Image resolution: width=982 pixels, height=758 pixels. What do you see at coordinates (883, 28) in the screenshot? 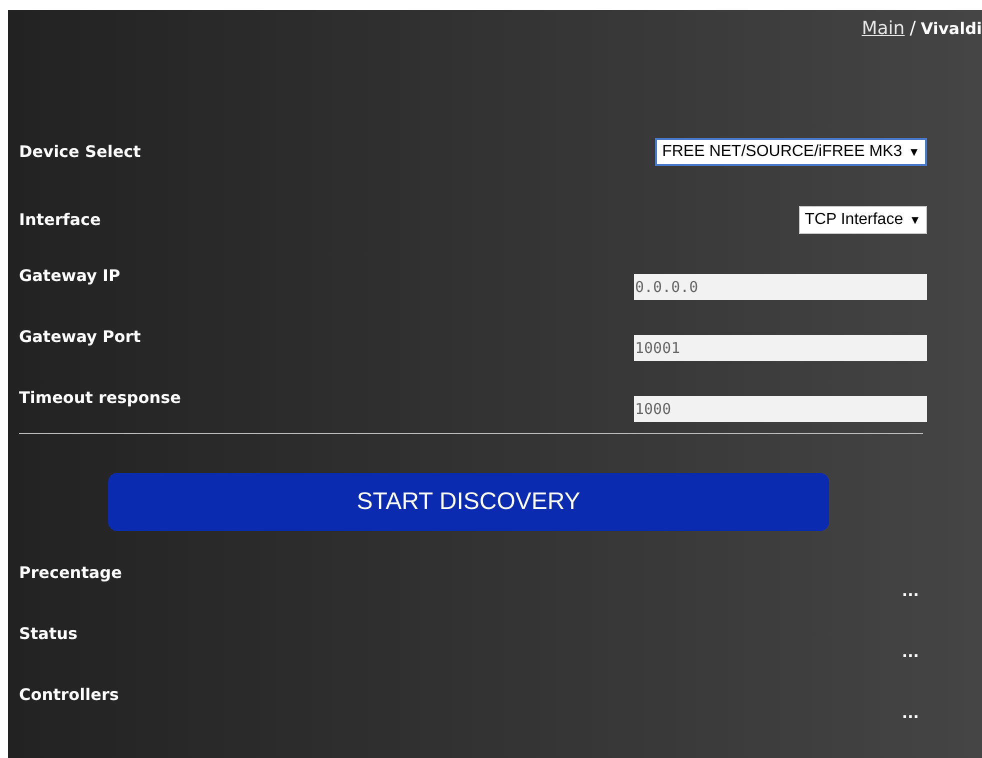
I see `main-link: Main` at bounding box center [883, 28].